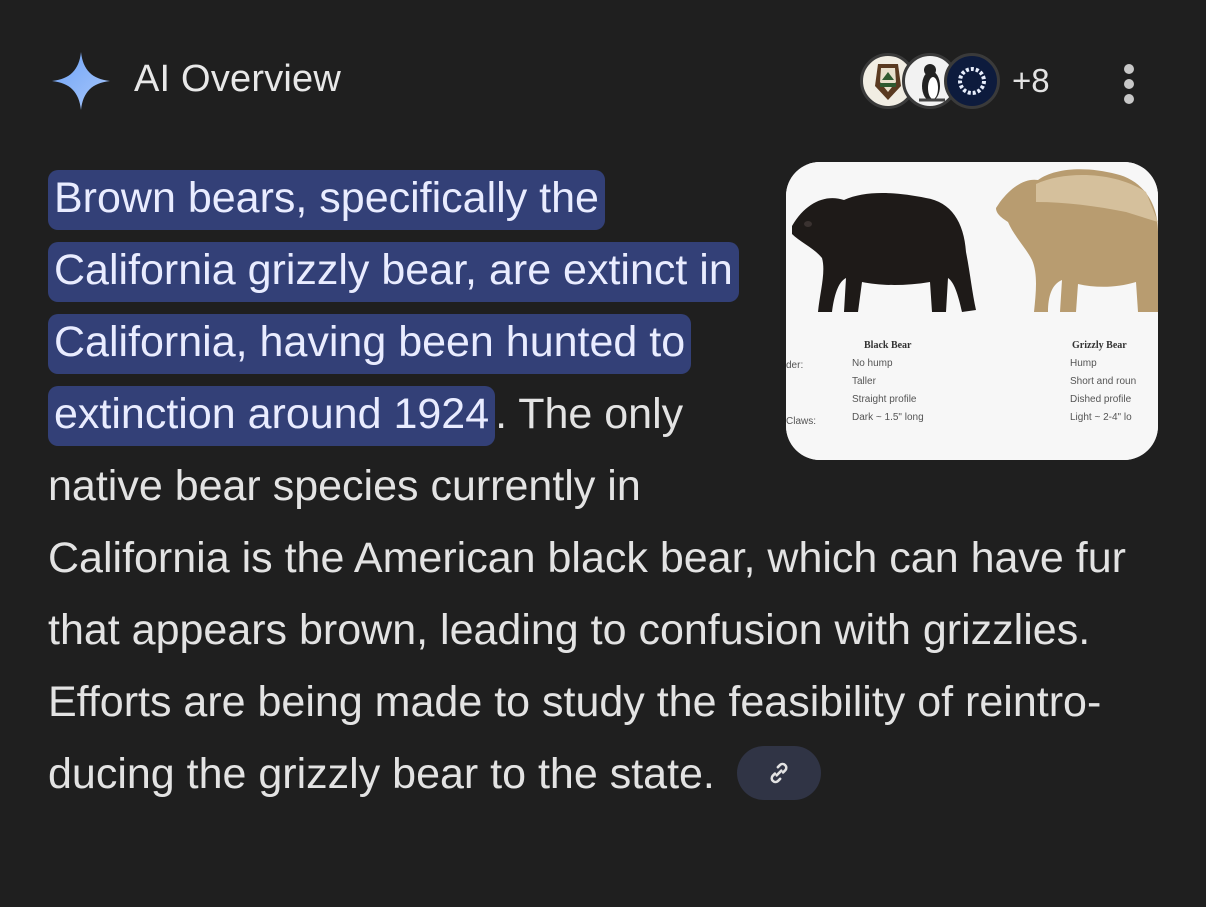 The image size is (1206, 907). Describe the element at coordinates (794, 365) in the screenshot. I see `row-label-1: der:` at that location.